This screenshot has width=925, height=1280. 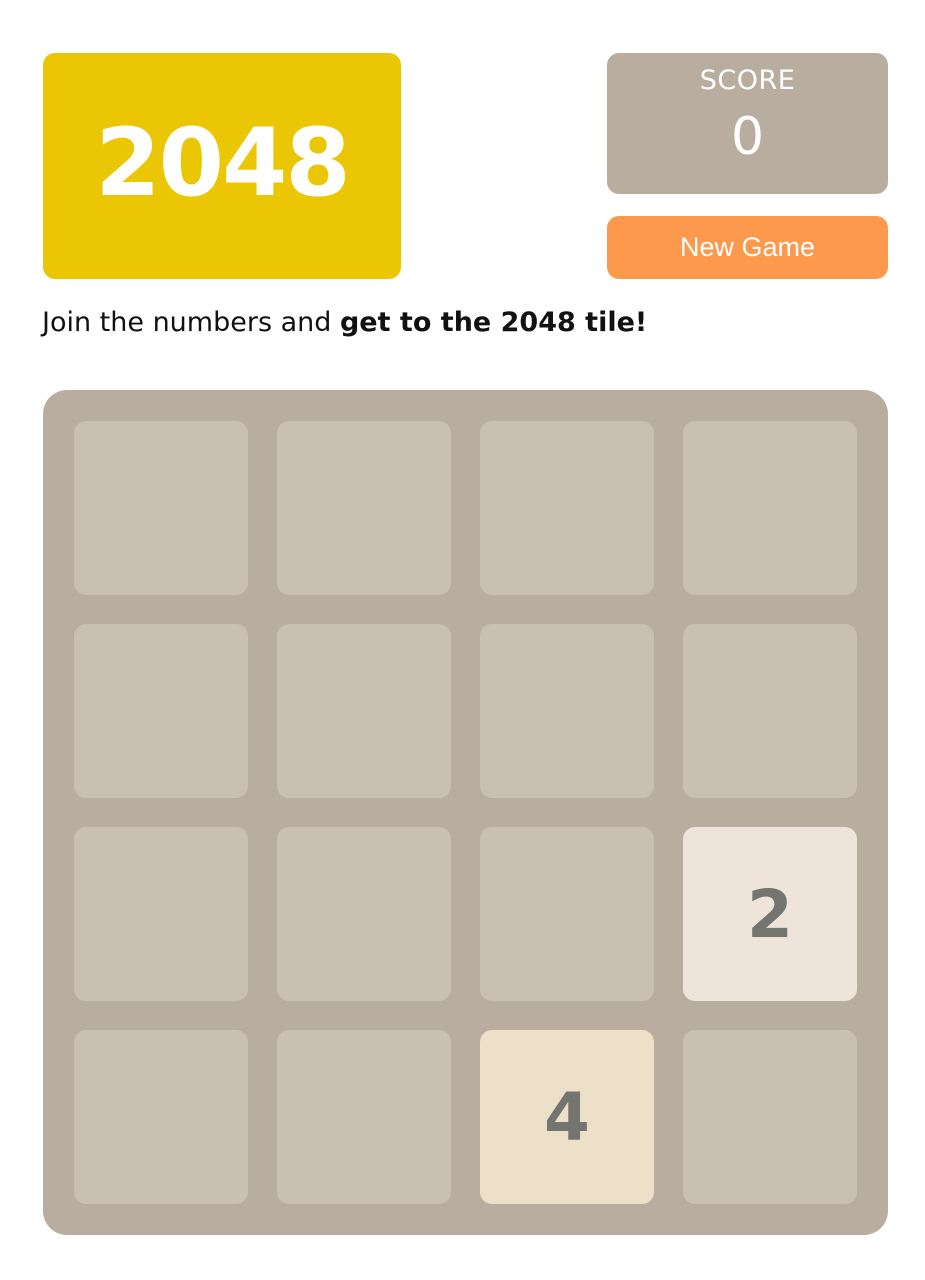 I want to click on intro-text: Join the numbers and, so click(x=191, y=322).